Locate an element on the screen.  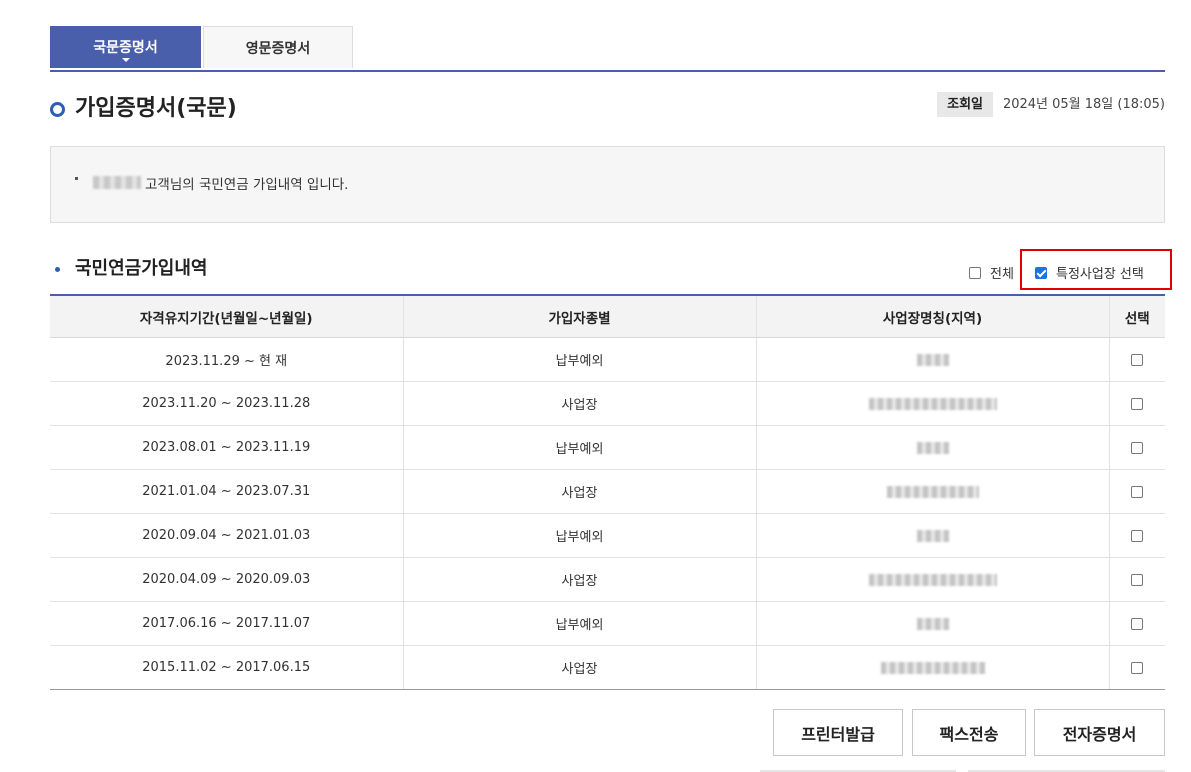
e-certificate-button: 전자증명서 is located at coordinates (1099, 732).